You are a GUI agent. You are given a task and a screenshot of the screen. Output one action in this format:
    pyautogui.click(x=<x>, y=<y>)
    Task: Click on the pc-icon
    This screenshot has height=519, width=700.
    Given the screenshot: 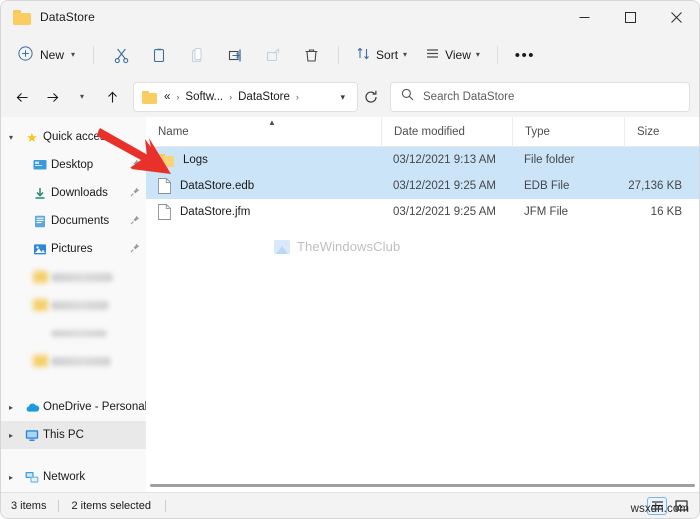 What is the action you would take?
    pyautogui.click(x=32, y=435)
    